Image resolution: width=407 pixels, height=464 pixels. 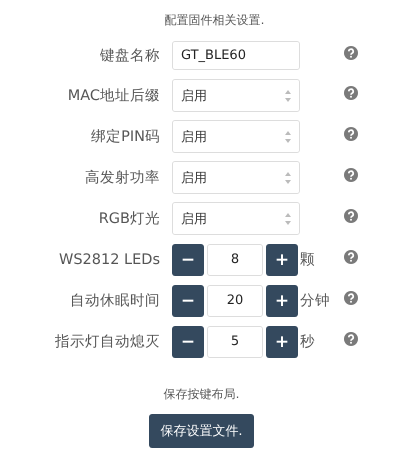 What do you see at coordinates (129, 219) in the screenshot?
I see `setting-label: RGB灯光` at bounding box center [129, 219].